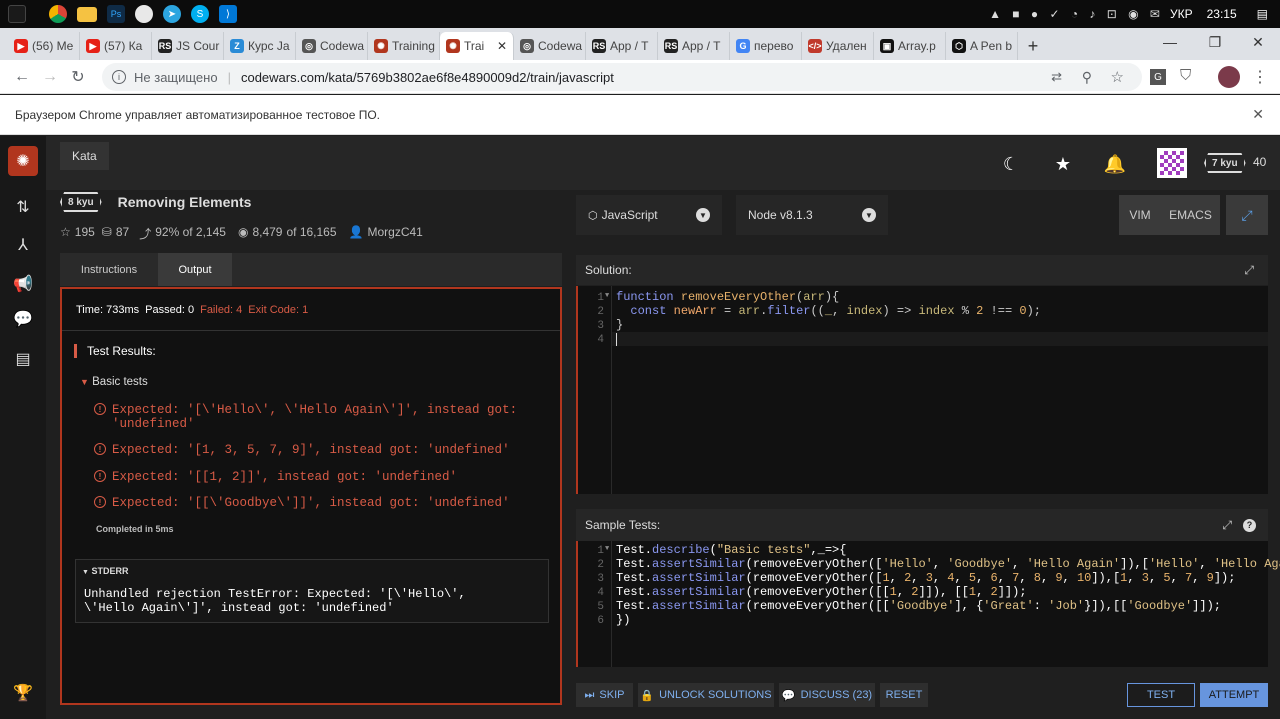 This screenshot has width=1280, height=719. Describe the element at coordinates (105, 571) in the screenshot. I see `stderr-header: ▼ STDERR` at that location.